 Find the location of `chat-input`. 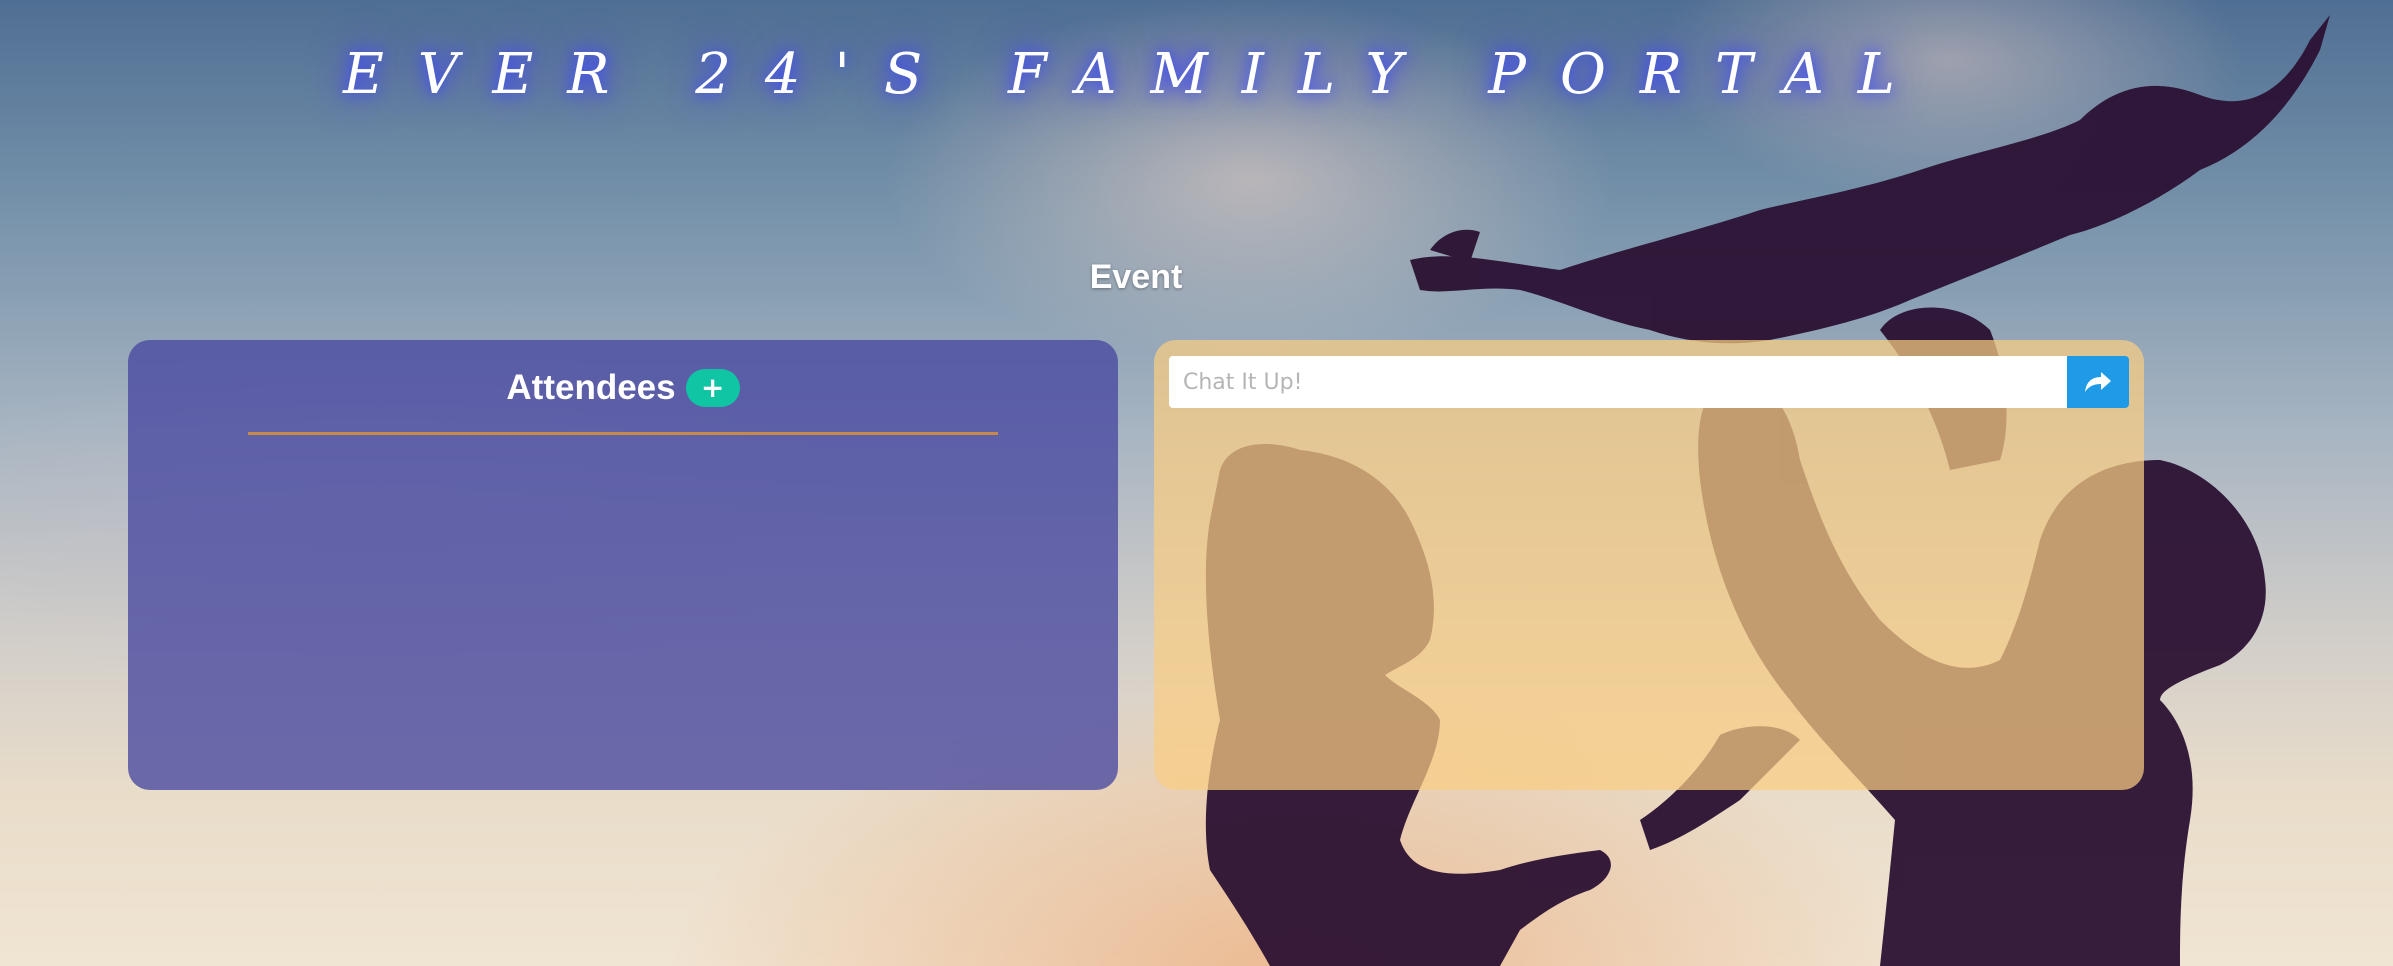

chat-input is located at coordinates (1618, 382).